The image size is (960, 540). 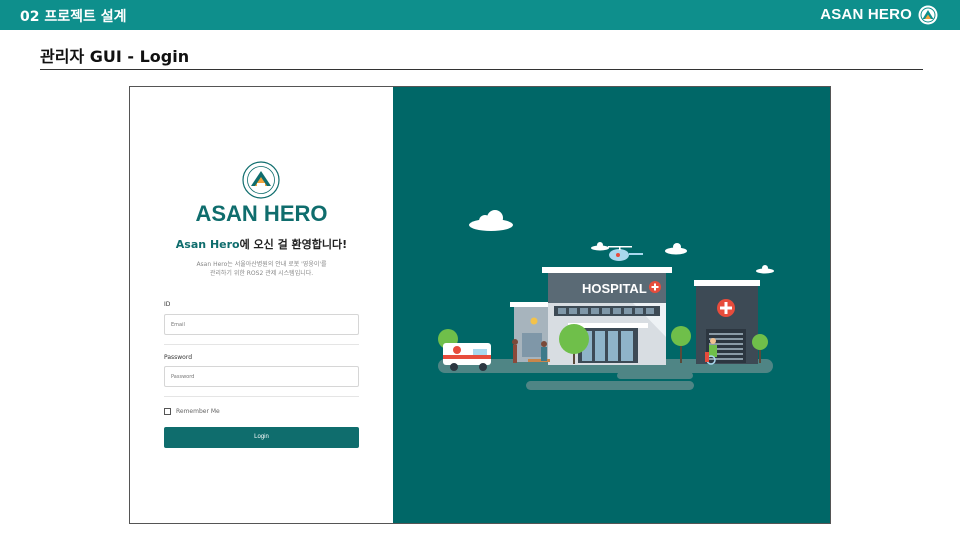 I want to click on tree-icon, so click(x=681, y=344).